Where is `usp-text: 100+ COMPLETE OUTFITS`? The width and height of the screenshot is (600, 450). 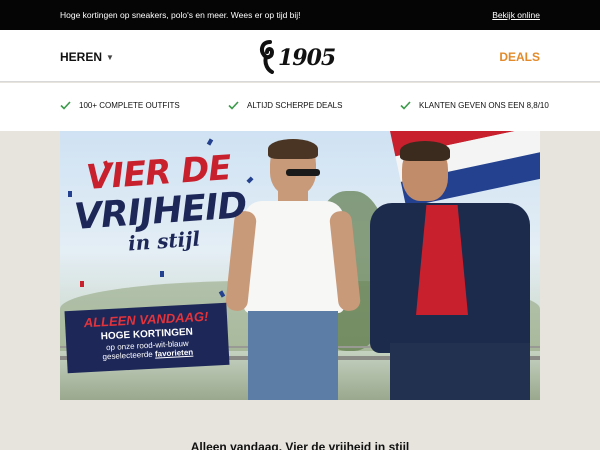 usp-text: 100+ COMPLETE OUTFITS is located at coordinates (129, 105).